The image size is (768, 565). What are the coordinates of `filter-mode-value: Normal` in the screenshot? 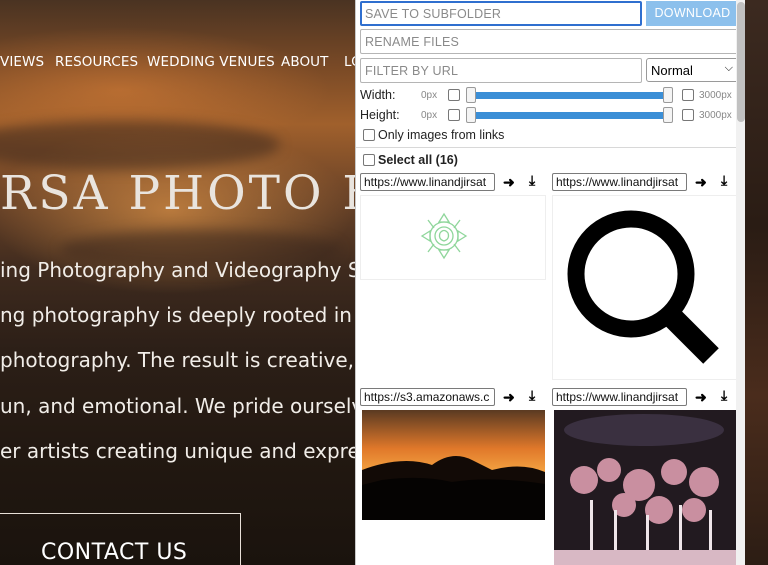 It's located at (672, 70).